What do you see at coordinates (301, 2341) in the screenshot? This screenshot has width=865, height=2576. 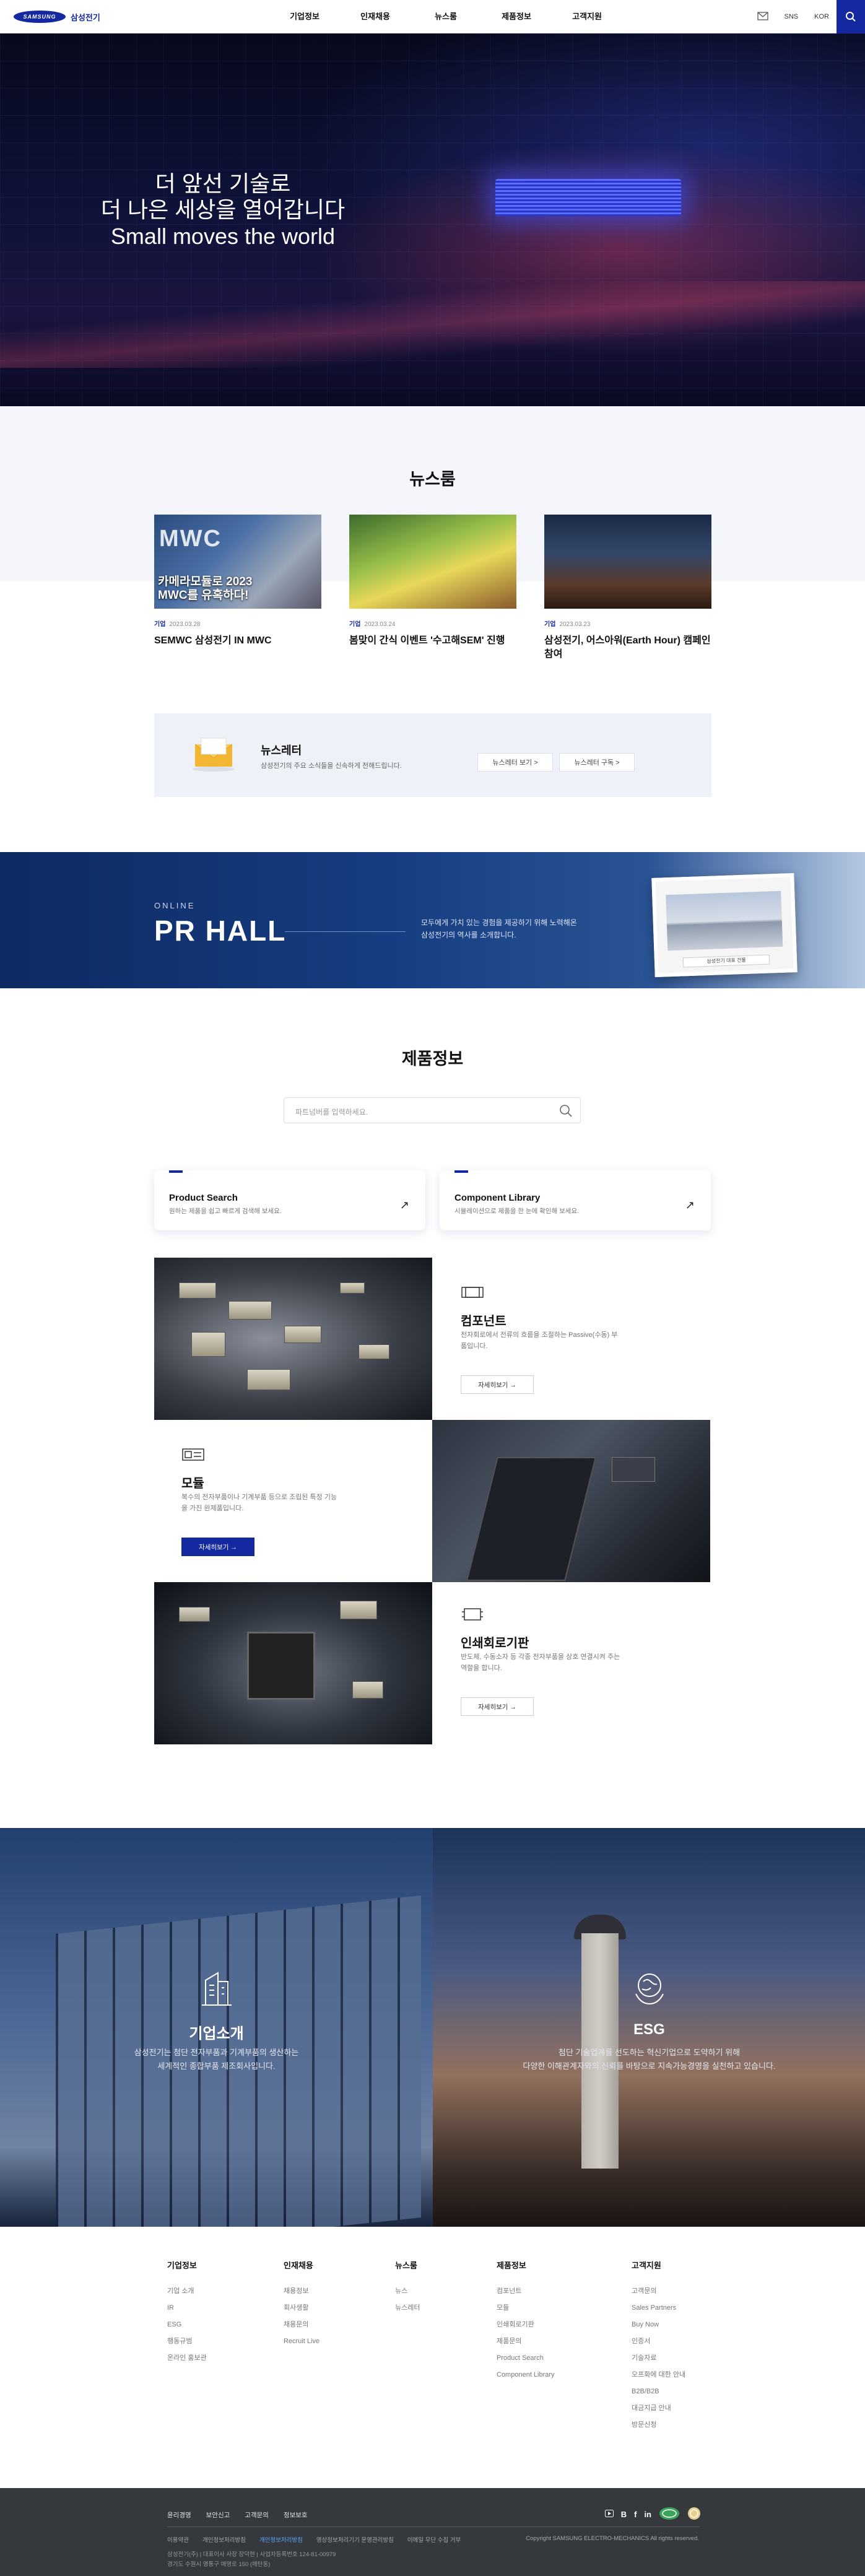 I see `sitemap-link: Recruit Live` at bounding box center [301, 2341].